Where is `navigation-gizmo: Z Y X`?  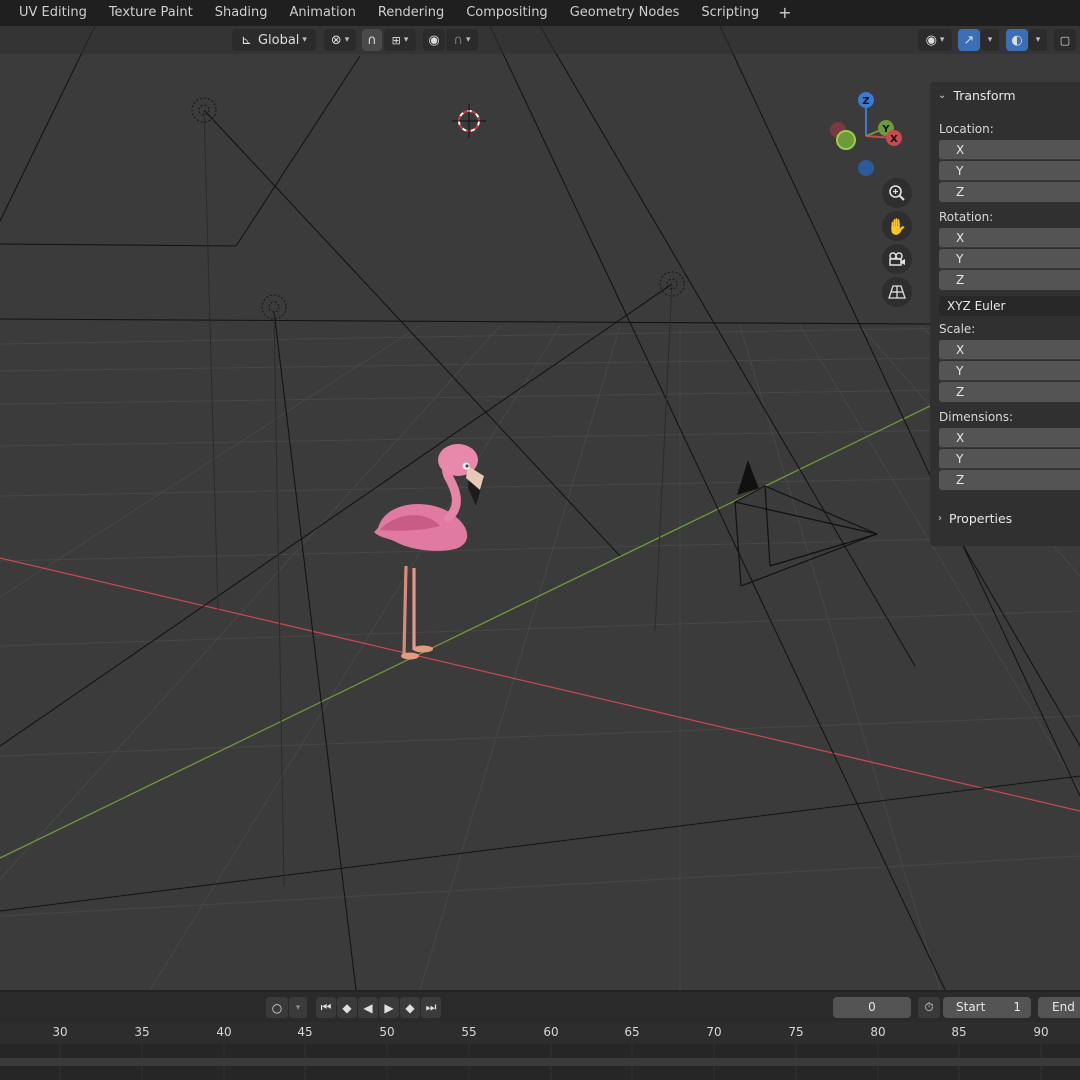 navigation-gizmo: Z Y X is located at coordinates (870, 138).